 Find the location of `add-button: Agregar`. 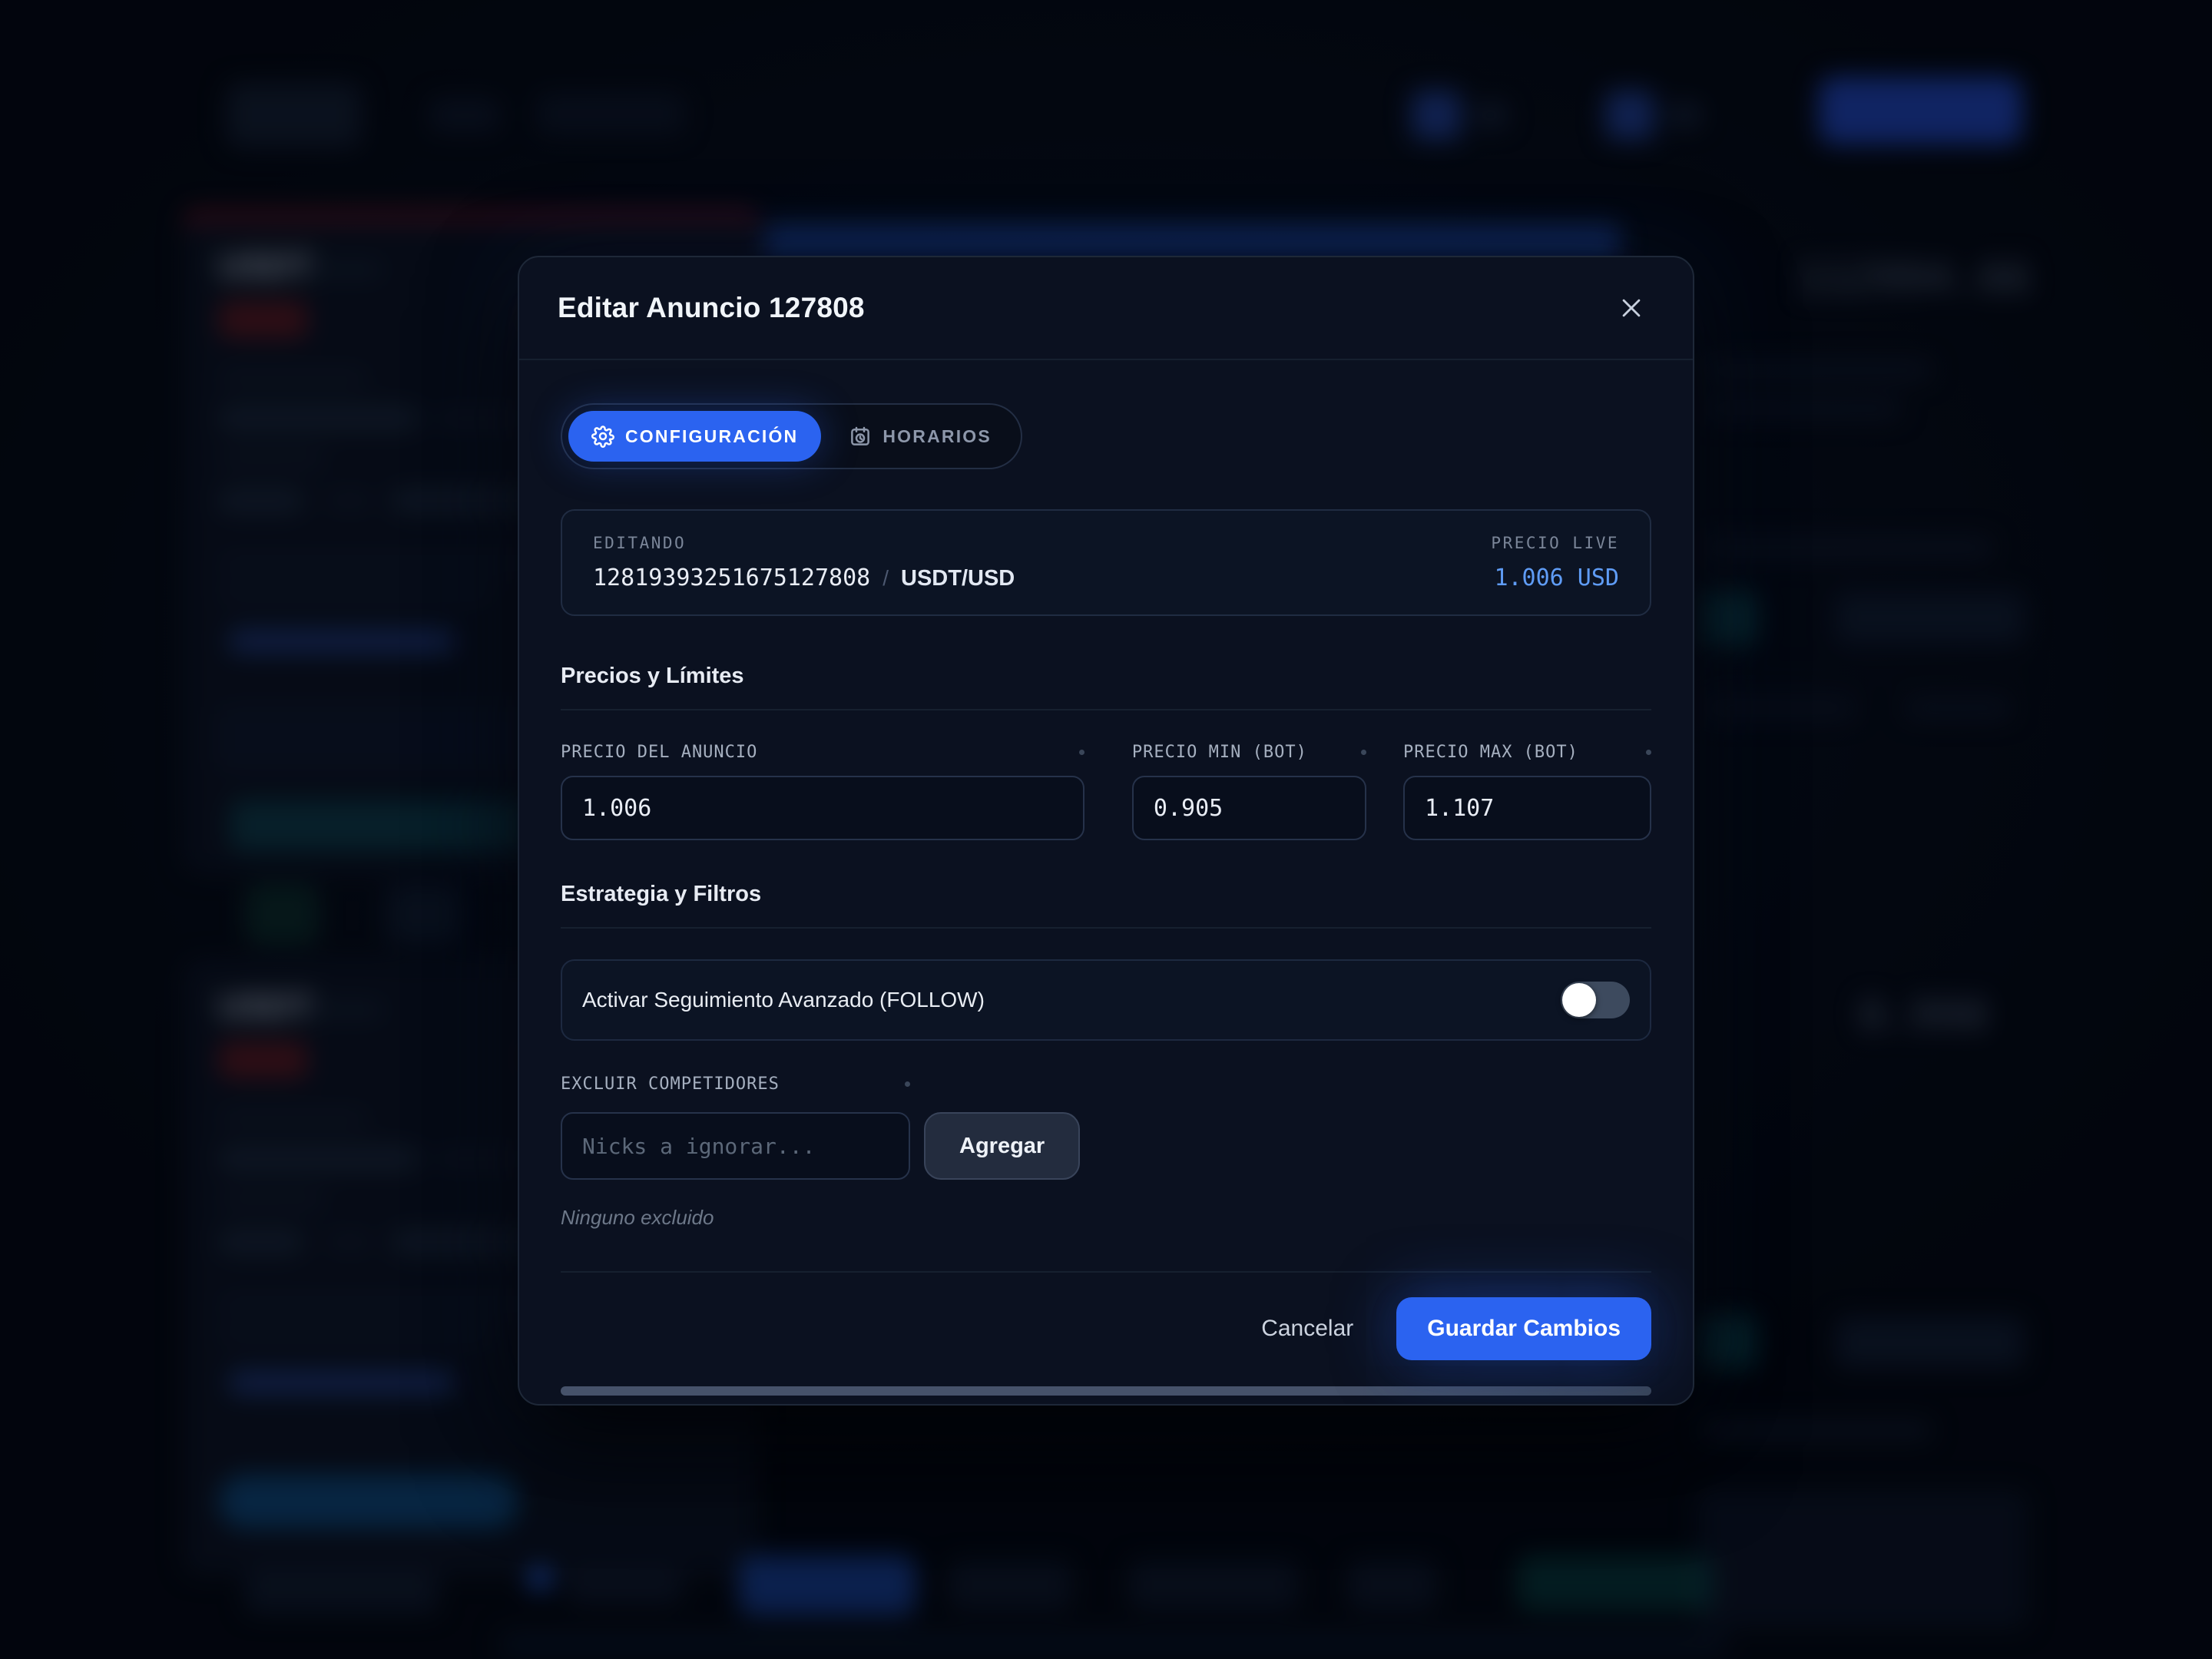

add-button: Agregar is located at coordinates (1003, 1146).